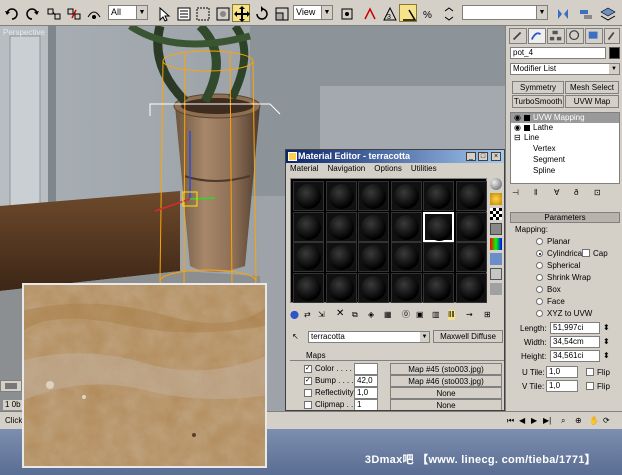 The image size is (622, 475). Describe the element at coordinates (446, 369) in the screenshot. I see `map-slot-button: Map #45 (sto003.jpg)` at that location.